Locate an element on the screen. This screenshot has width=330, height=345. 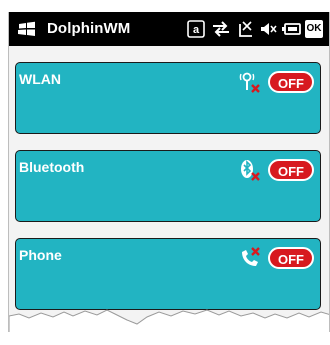
phone-label: Phone is located at coordinates (40, 255).